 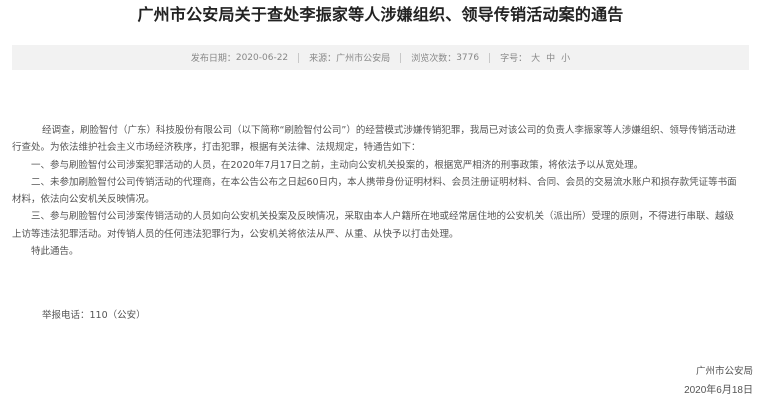 I want to click on hotline-label: 举报电话：, so click(x=66, y=315).